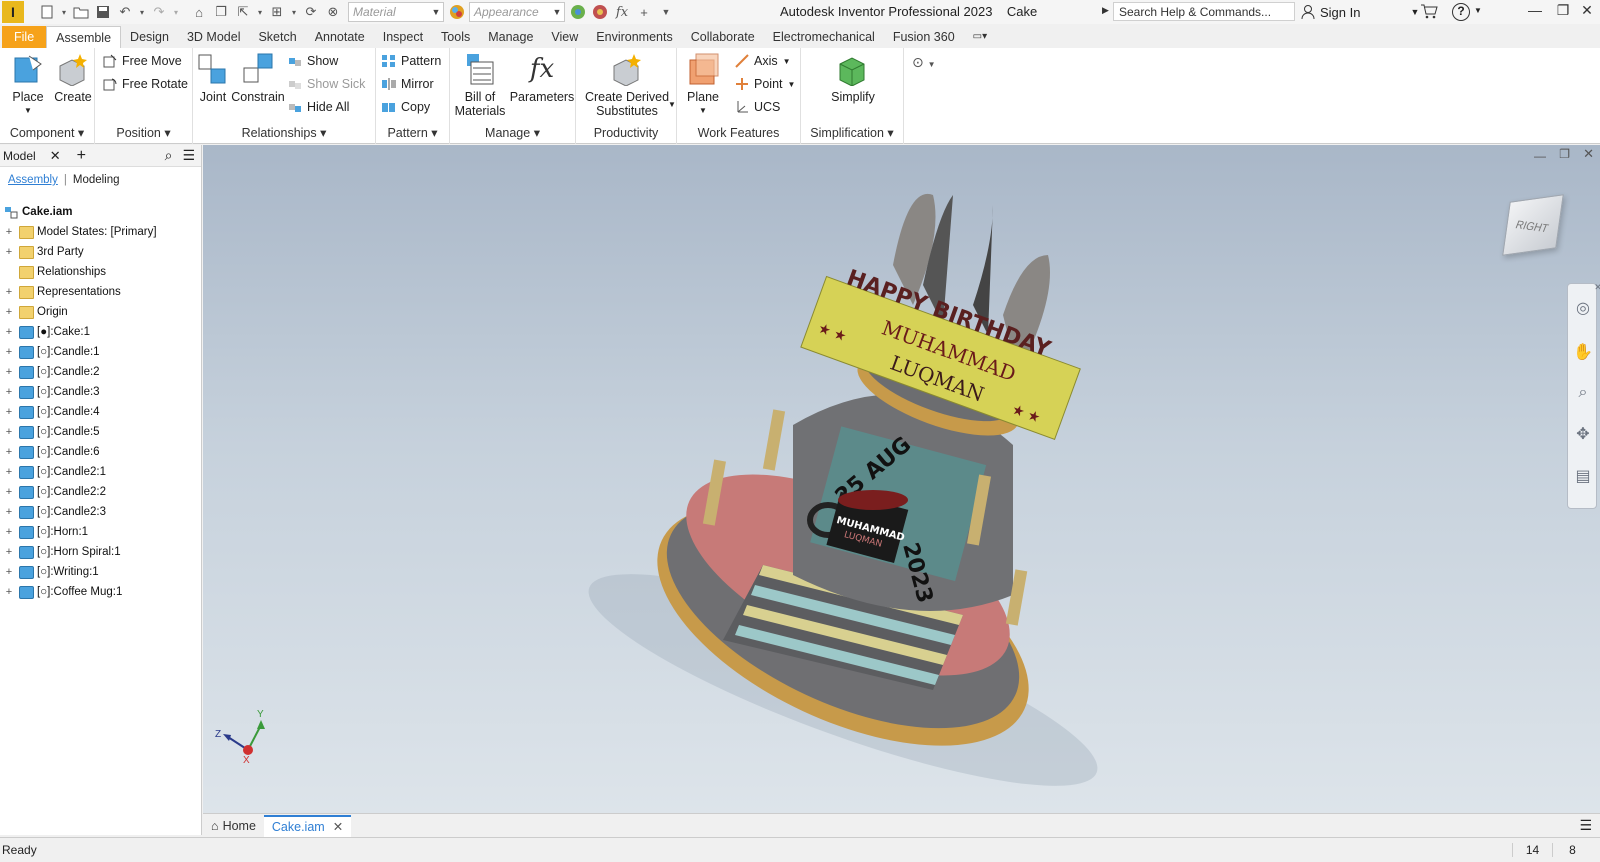 The height and width of the screenshot is (862, 1600). I want to click on tab-3d-model: 3D Model, so click(214, 37).